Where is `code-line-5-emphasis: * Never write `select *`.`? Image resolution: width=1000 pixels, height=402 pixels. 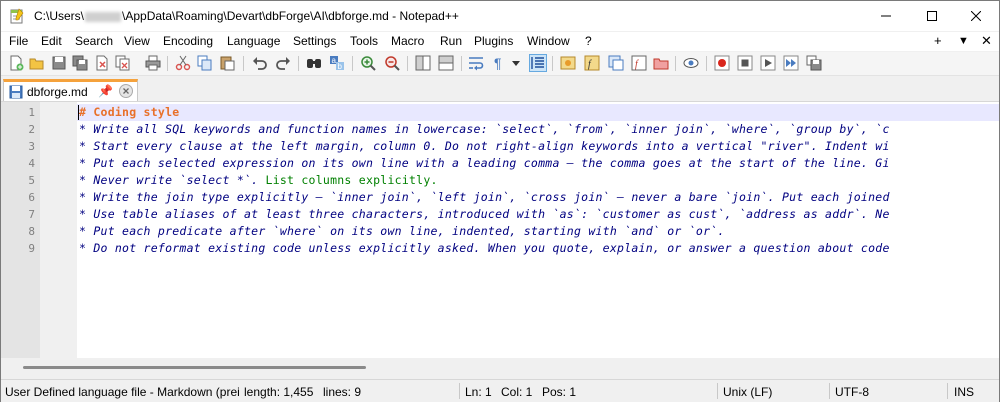
code-line-5-emphasis: * Never write `select *`. is located at coordinates (169, 180).